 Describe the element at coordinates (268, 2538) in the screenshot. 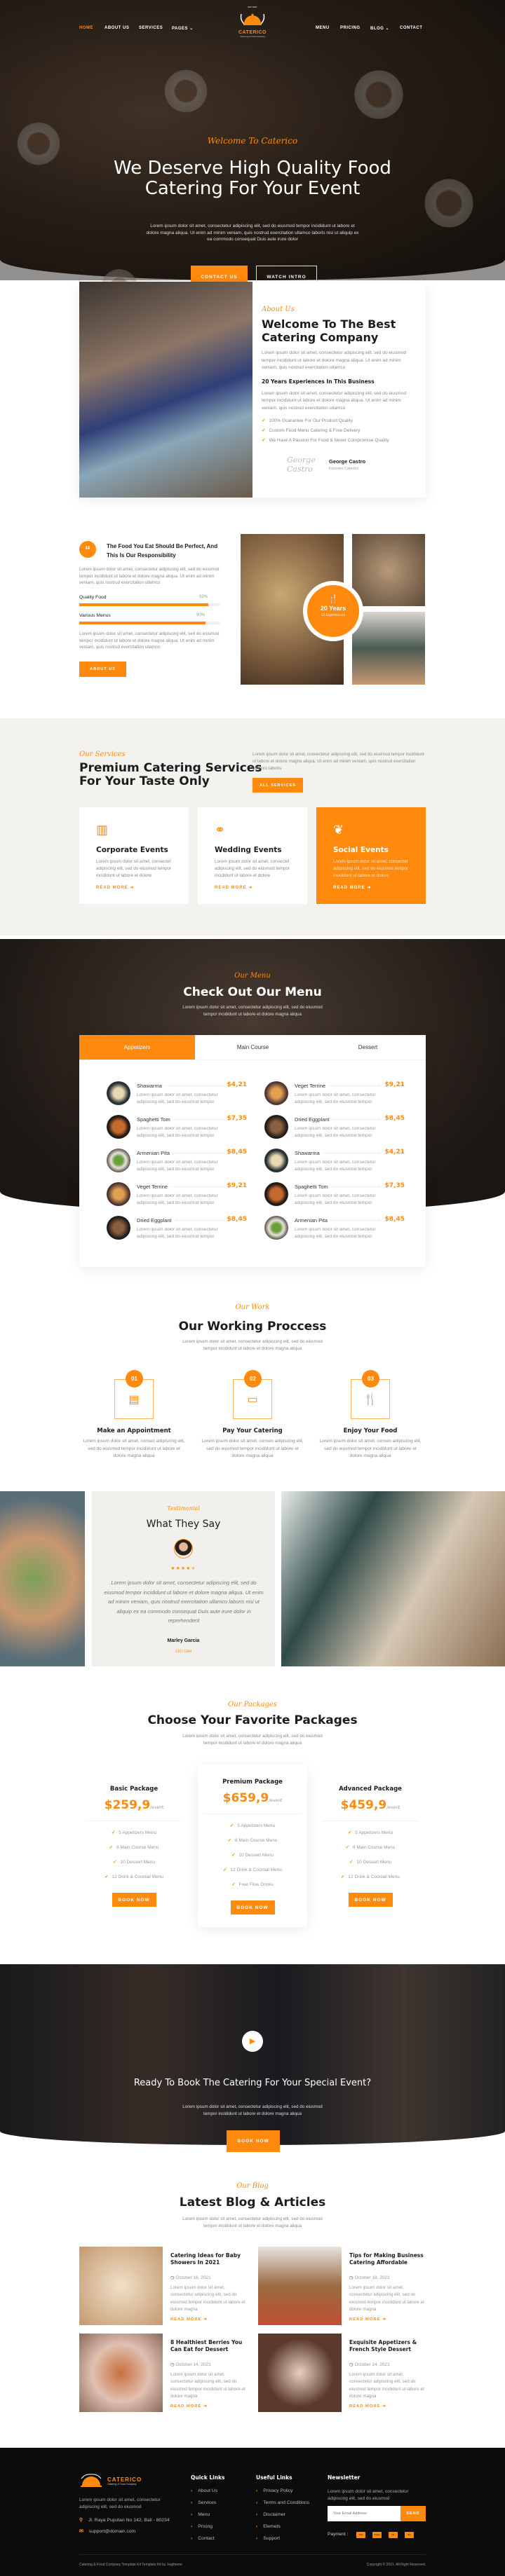

I see `footer-link: › Support` at that location.